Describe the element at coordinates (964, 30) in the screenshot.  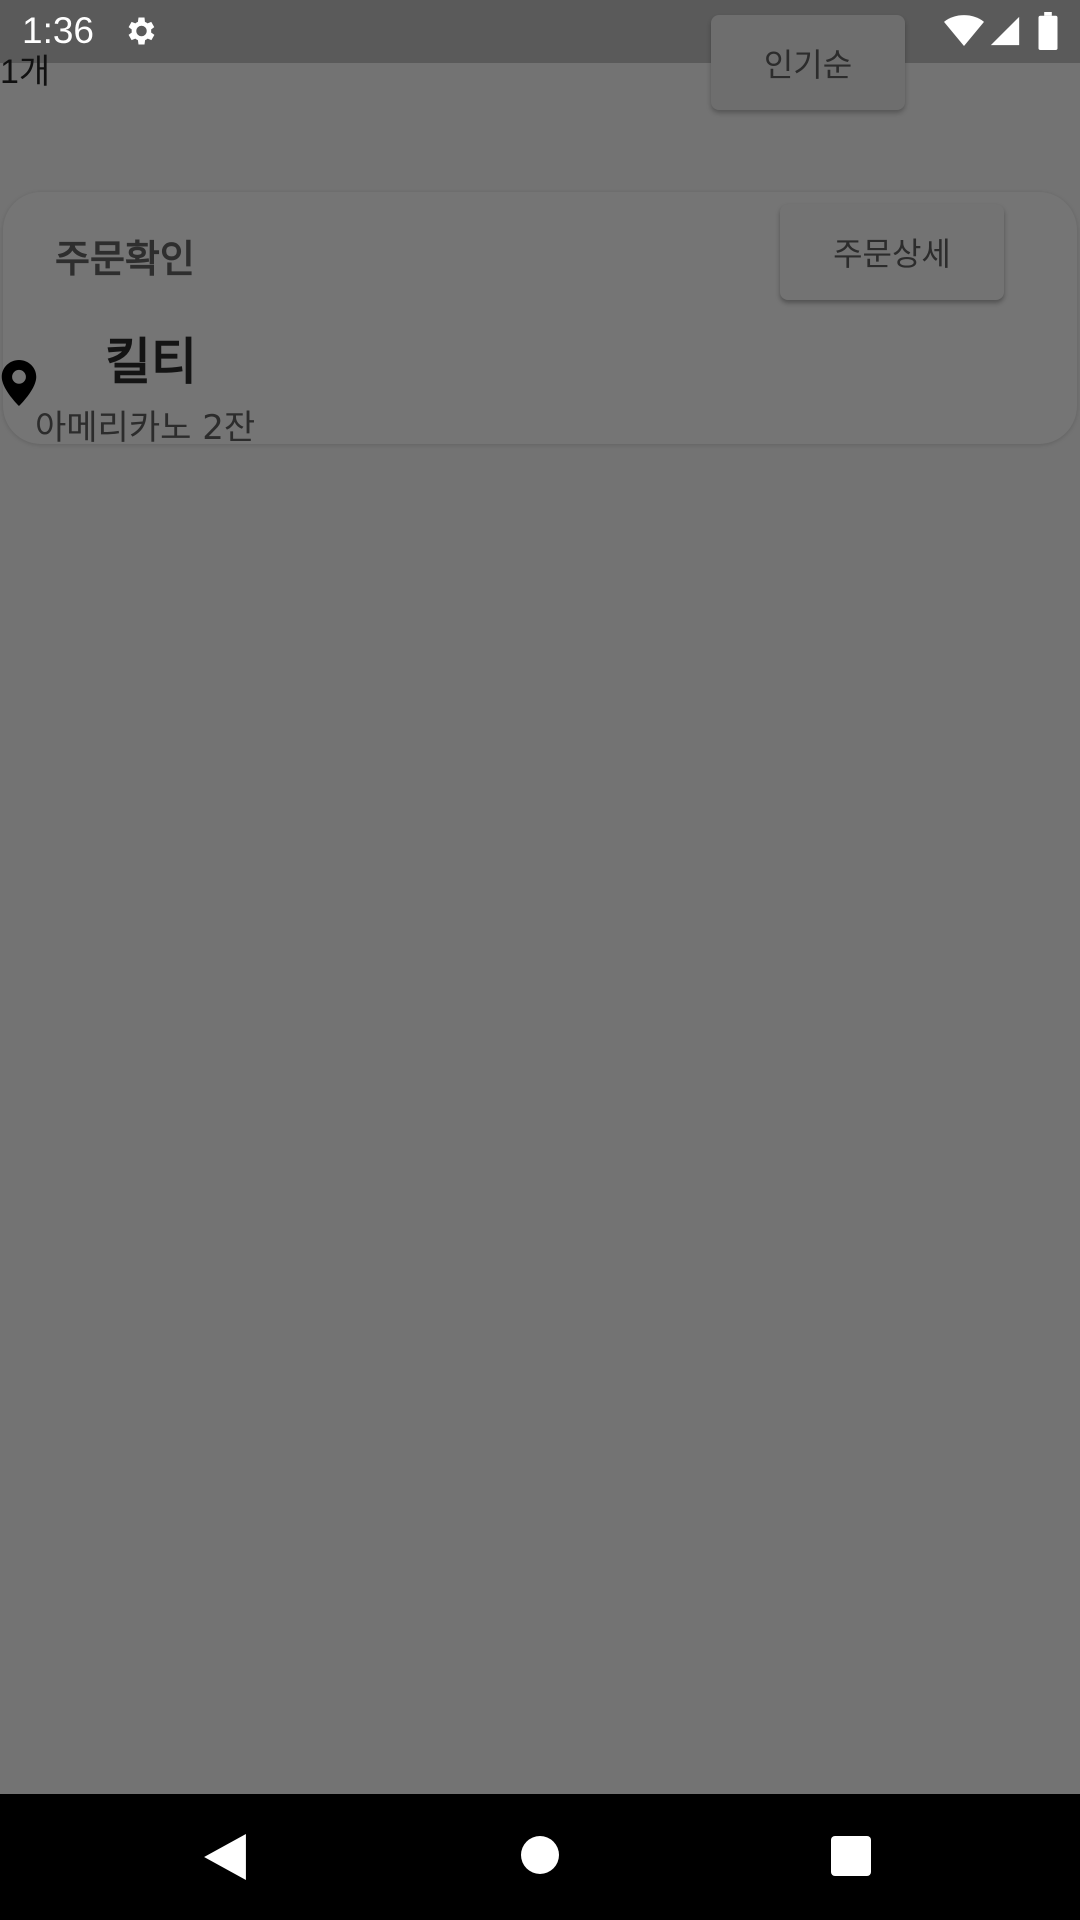
I see `wifi-icon` at that location.